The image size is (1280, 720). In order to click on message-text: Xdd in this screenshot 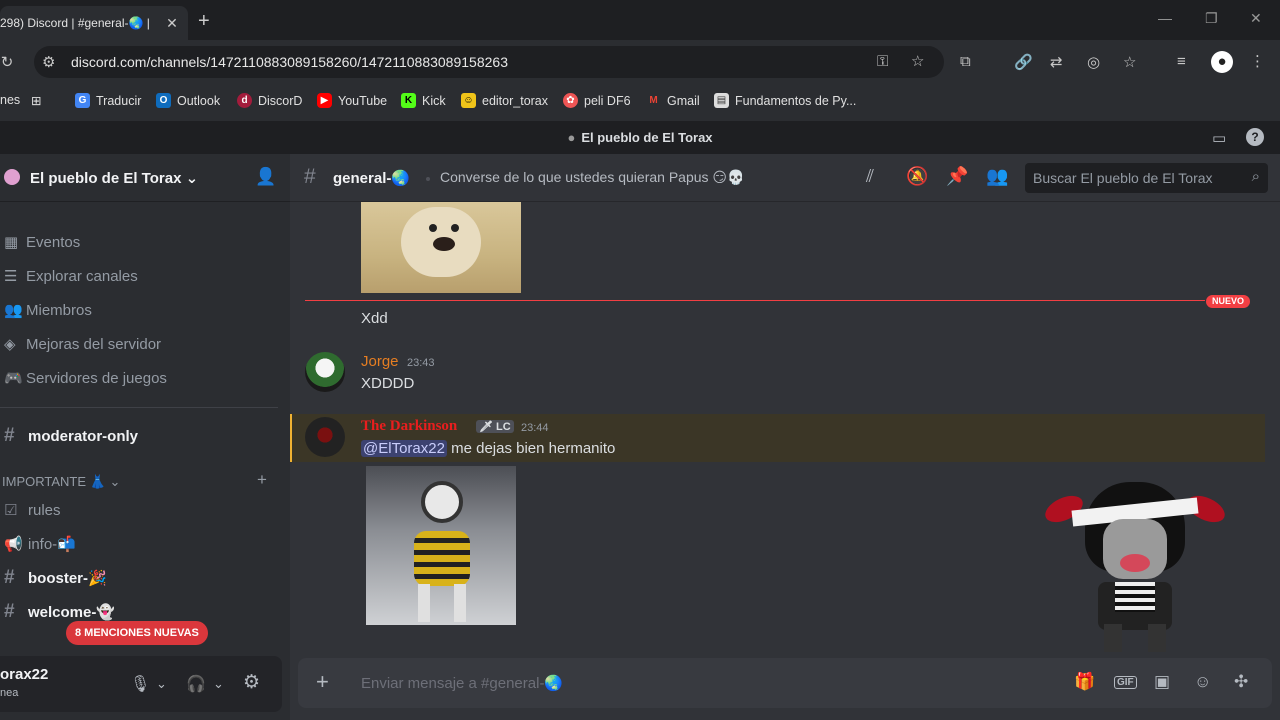, I will do `click(374, 318)`.